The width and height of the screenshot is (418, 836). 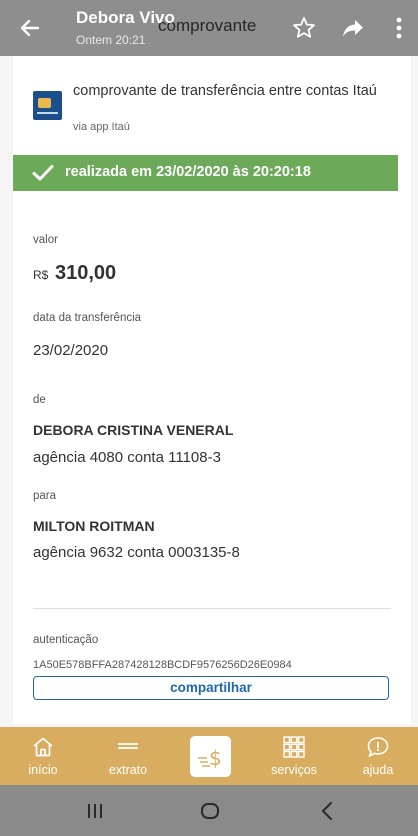 I want to click on currency-symbol: R$, so click(x=41, y=275).